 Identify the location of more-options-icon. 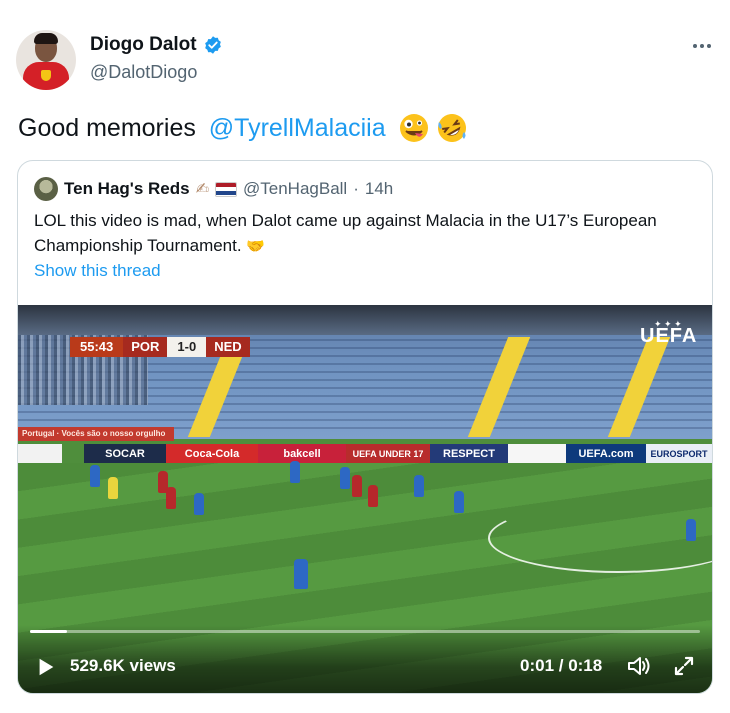
(702, 46).